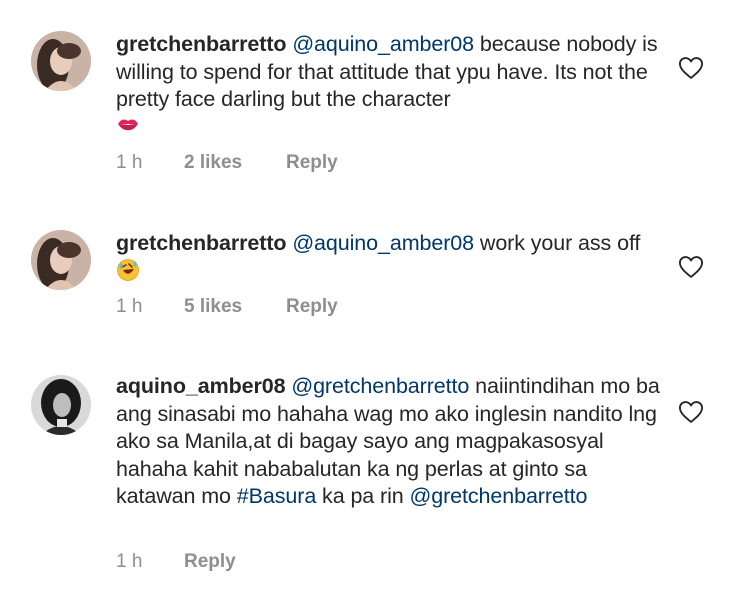 The width and height of the screenshot is (750, 606). Describe the element at coordinates (128, 274) in the screenshot. I see `rolling-on-floor-laughing-icon` at that location.